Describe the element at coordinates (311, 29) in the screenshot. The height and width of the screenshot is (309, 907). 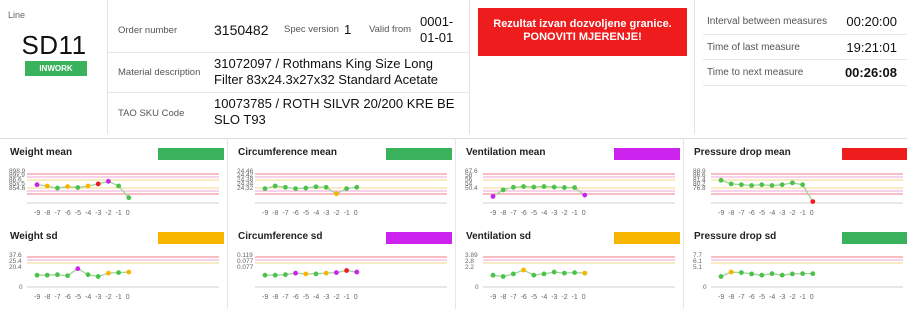
I see `spec-version-label: Spec version` at that location.